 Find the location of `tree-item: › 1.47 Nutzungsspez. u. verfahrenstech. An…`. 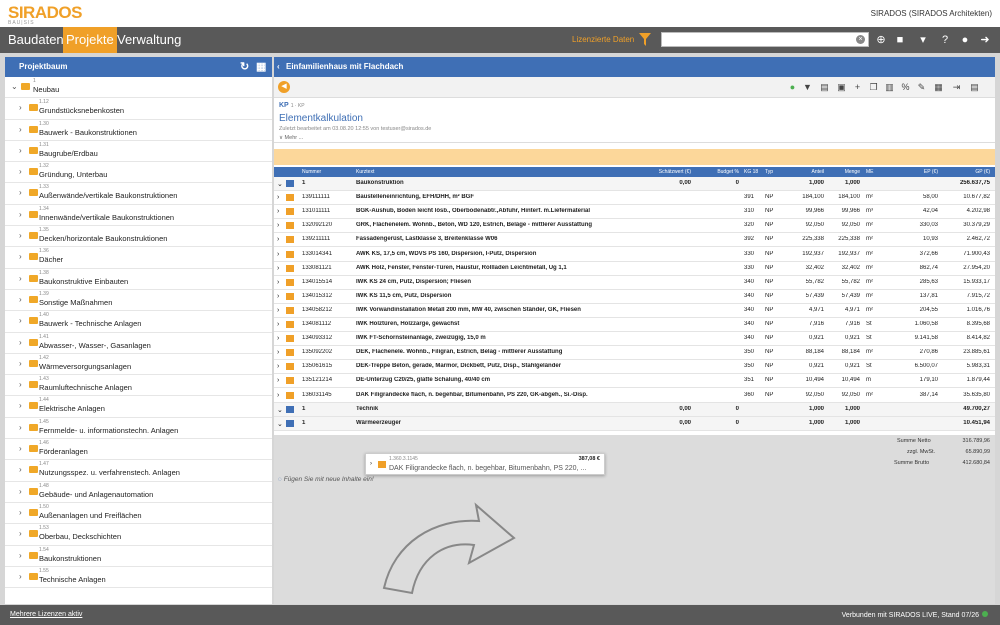

tree-item: › 1.47 Nutzungsspez. u. verfahrenstech. An… is located at coordinates (138, 471).